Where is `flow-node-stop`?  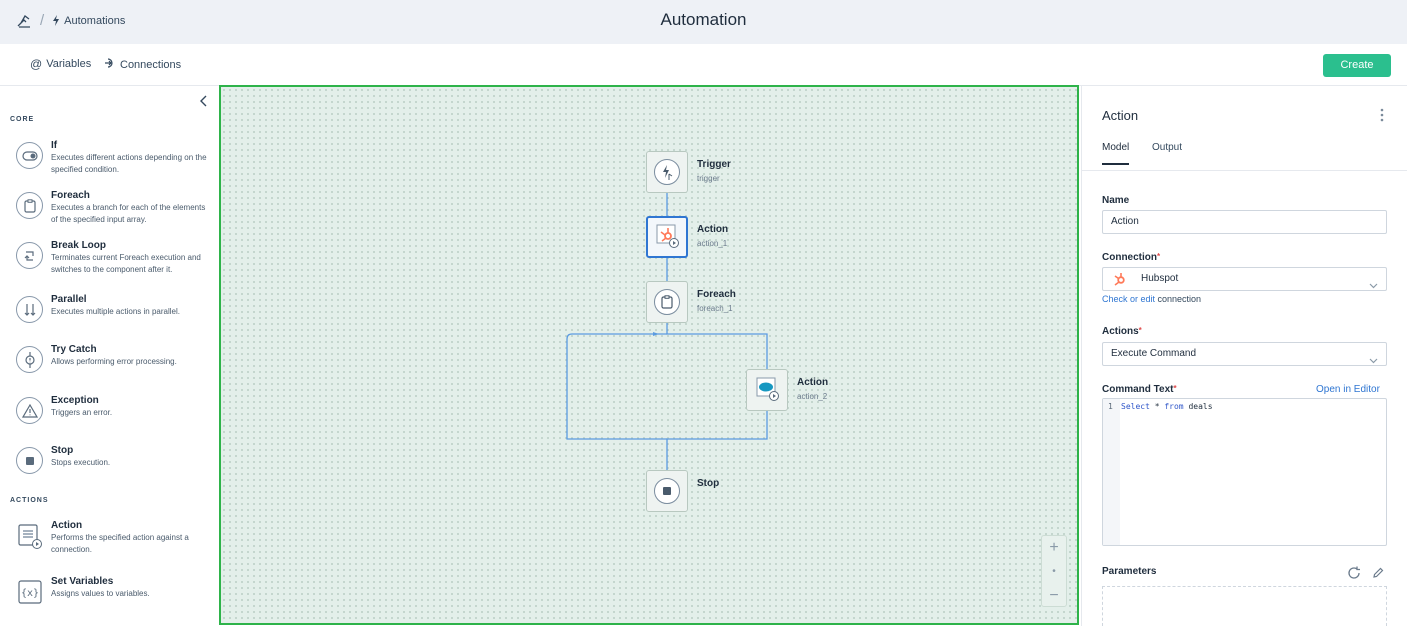
flow-node-stop is located at coordinates (667, 491).